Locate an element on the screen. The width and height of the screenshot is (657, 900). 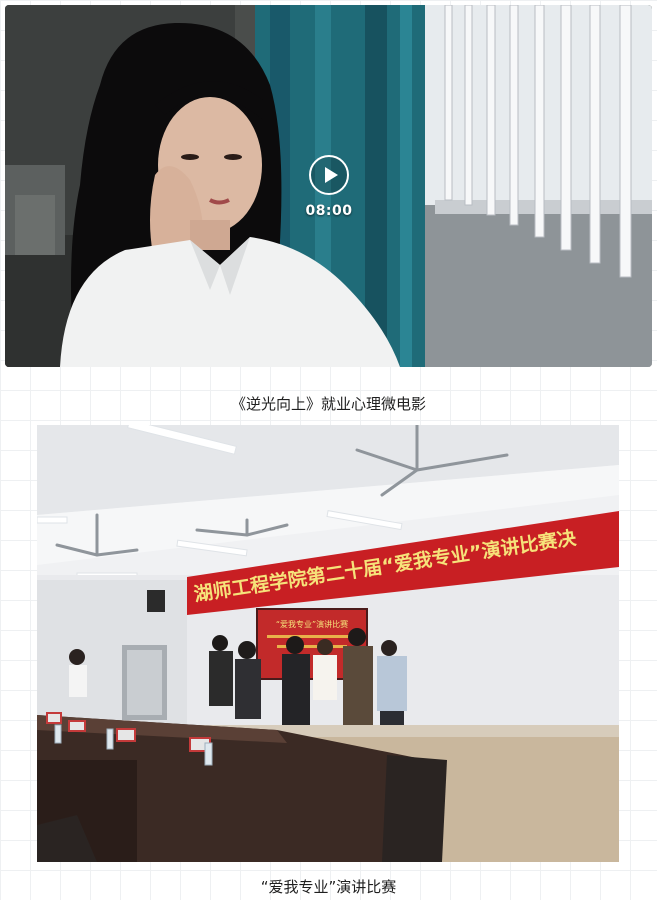
video-duration: 08:00 is located at coordinates (329, 211).